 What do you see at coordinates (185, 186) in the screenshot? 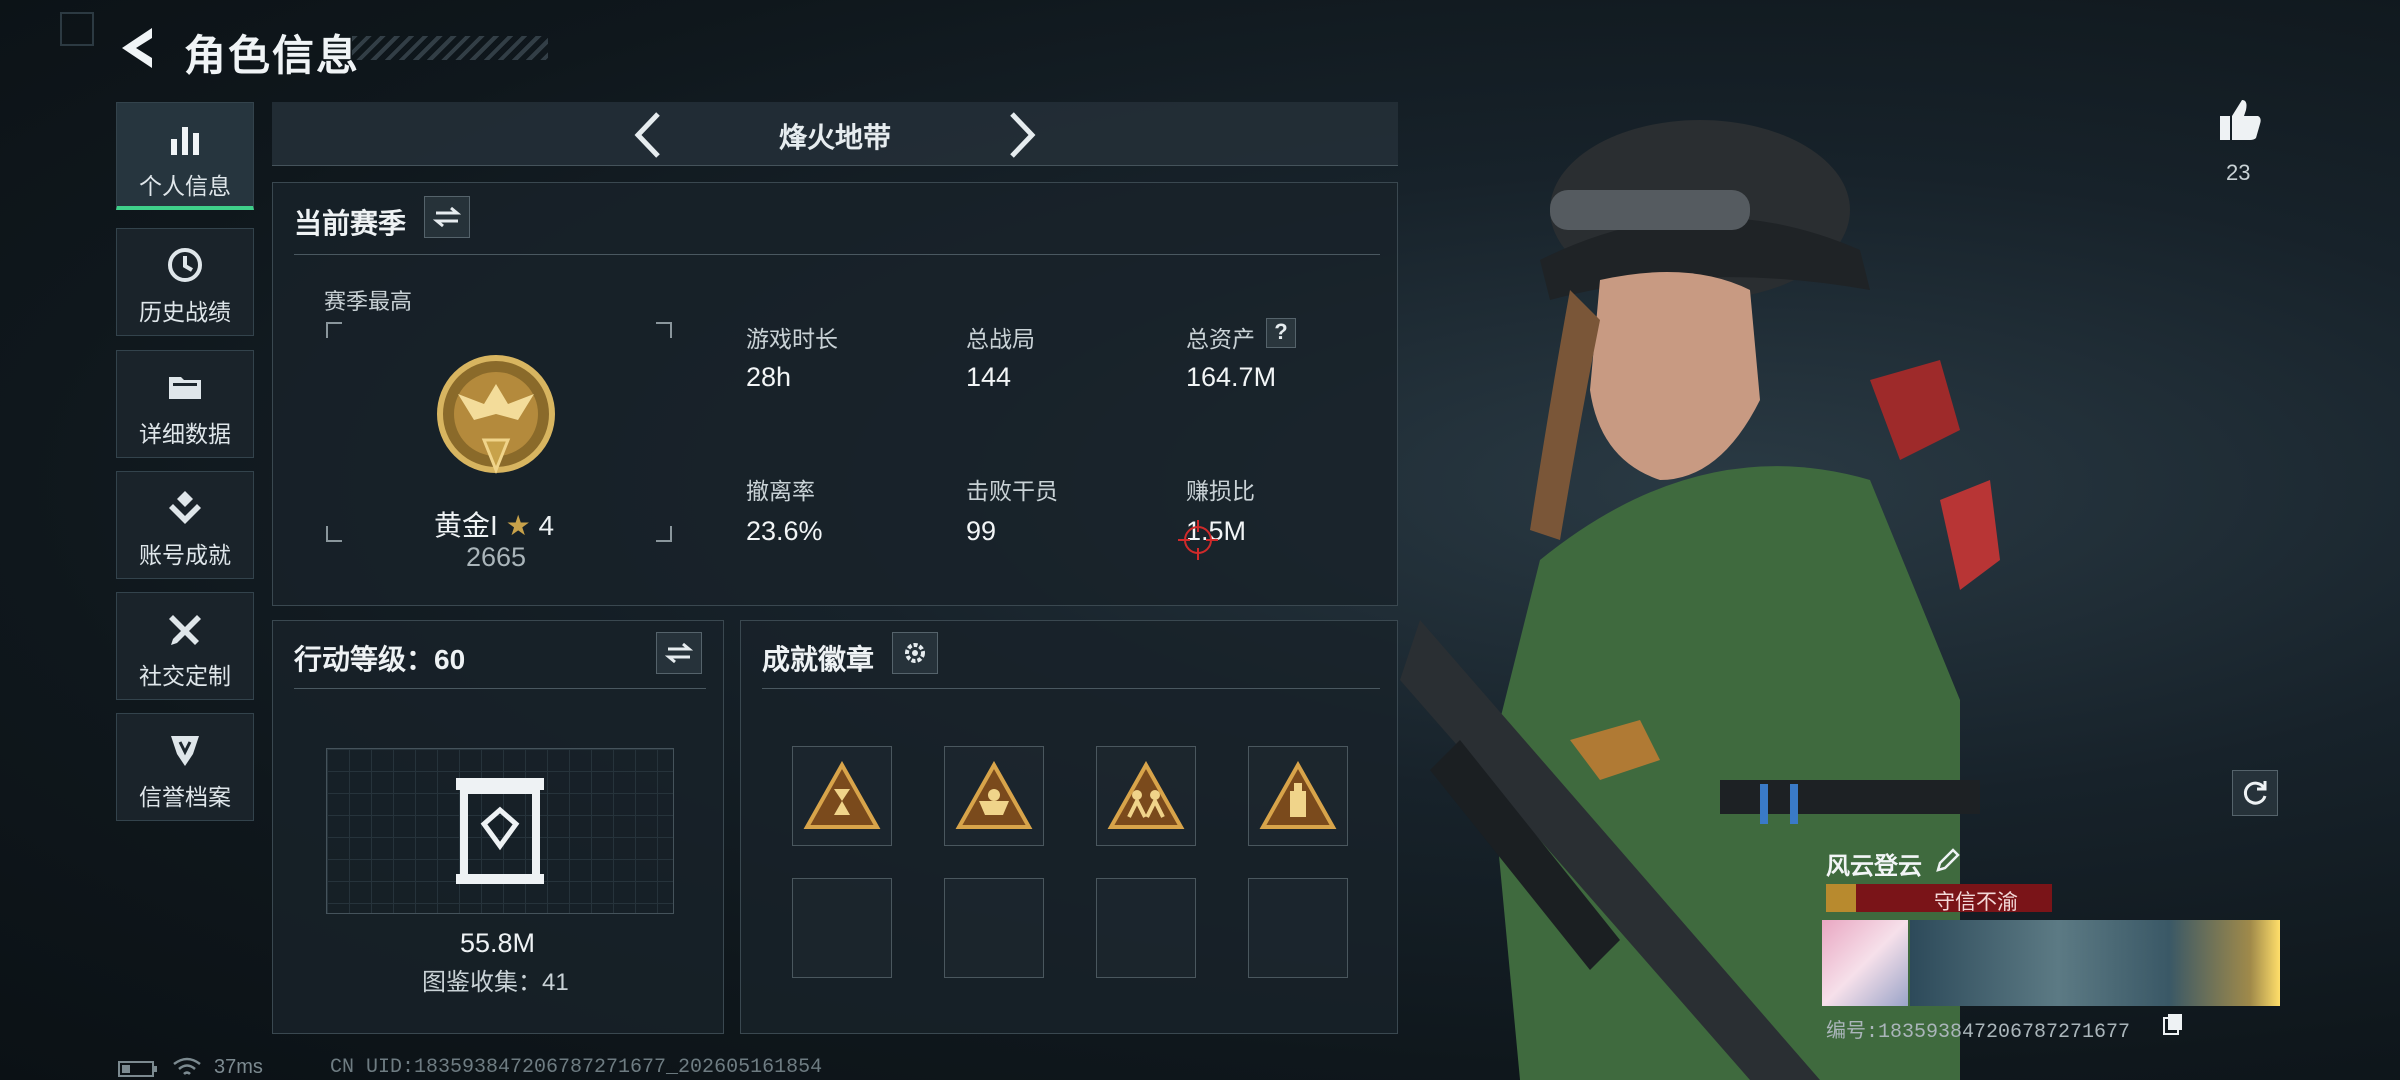
I see `nav-label: 个人信息` at bounding box center [185, 186].